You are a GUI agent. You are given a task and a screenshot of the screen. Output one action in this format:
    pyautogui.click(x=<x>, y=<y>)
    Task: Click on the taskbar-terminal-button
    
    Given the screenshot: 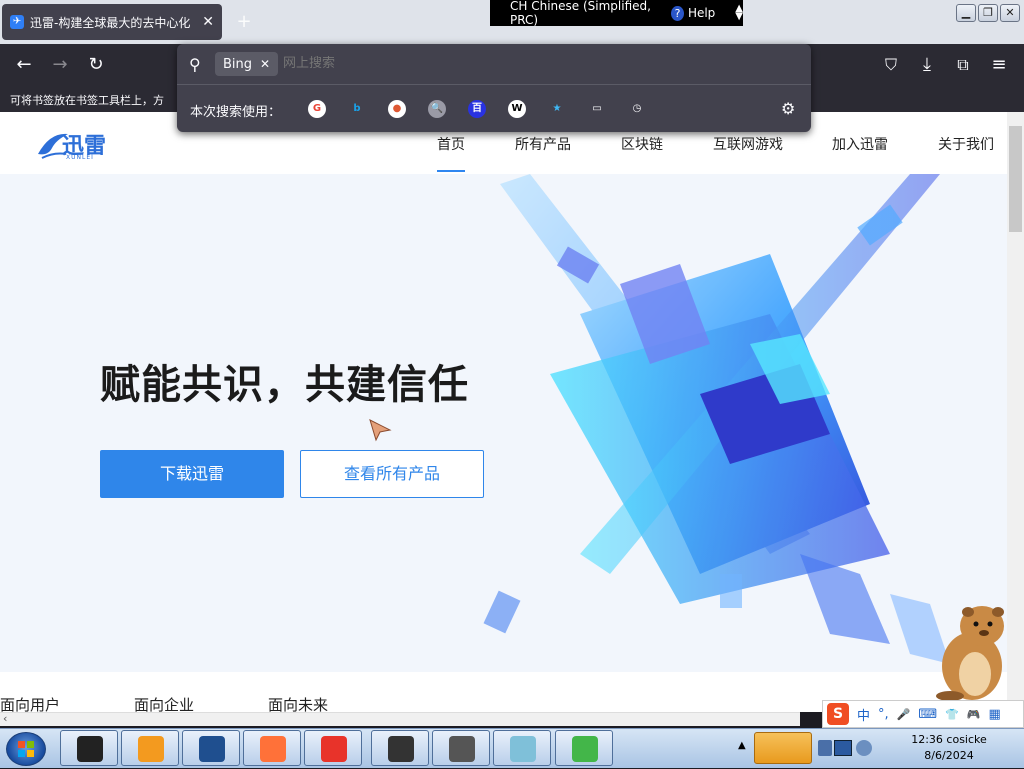 What is the action you would take?
    pyautogui.click(x=89, y=748)
    